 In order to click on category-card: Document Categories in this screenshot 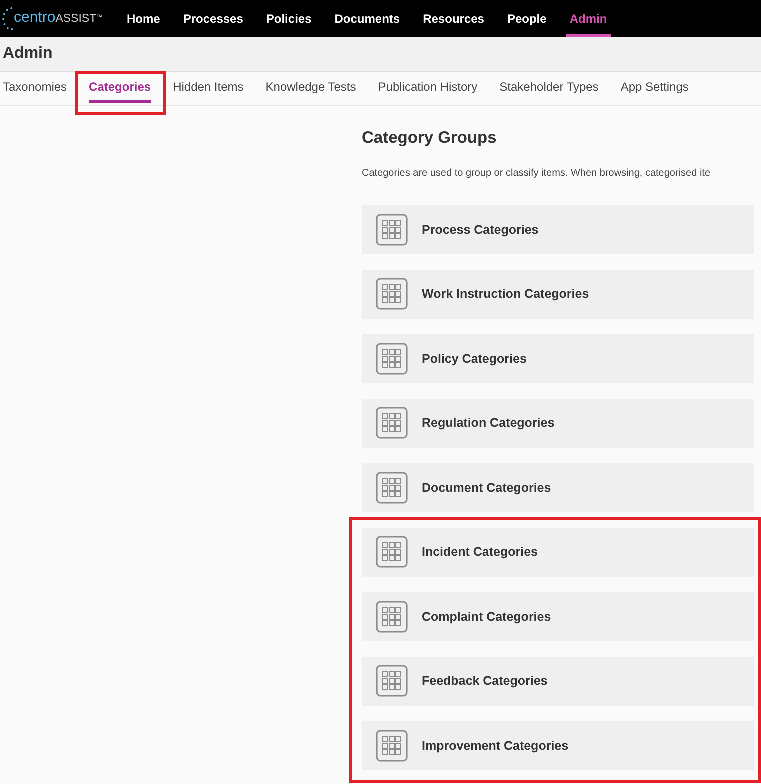, I will do `click(558, 487)`.